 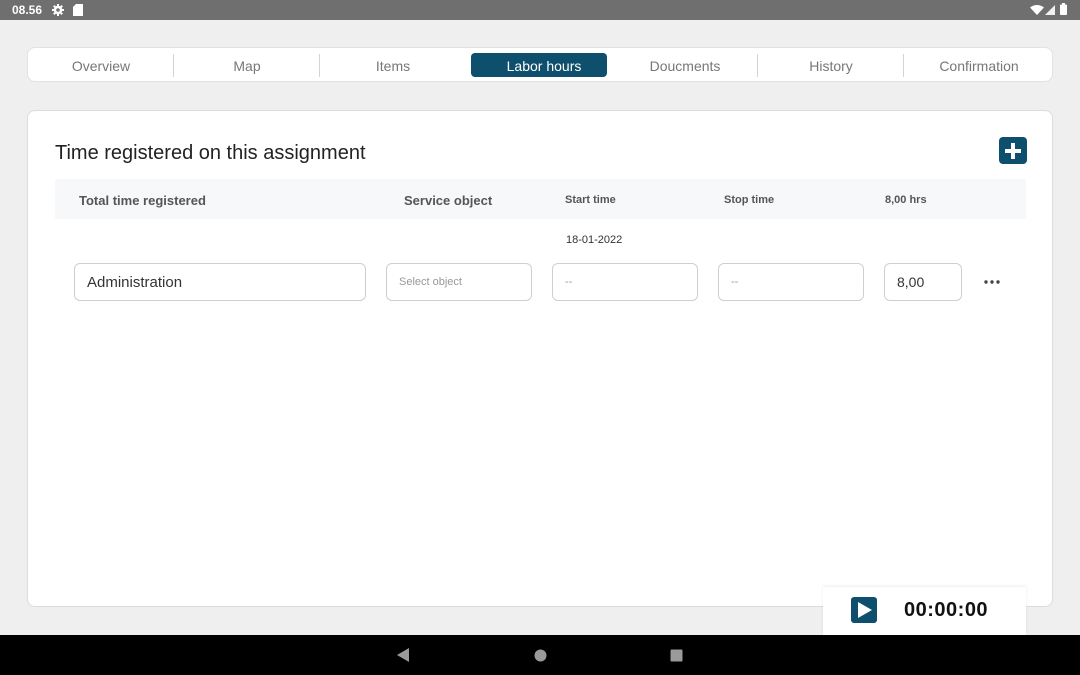 What do you see at coordinates (210, 153) in the screenshot?
I see `card-title: Time registered on this assignment` at bounding box center [210, 153].